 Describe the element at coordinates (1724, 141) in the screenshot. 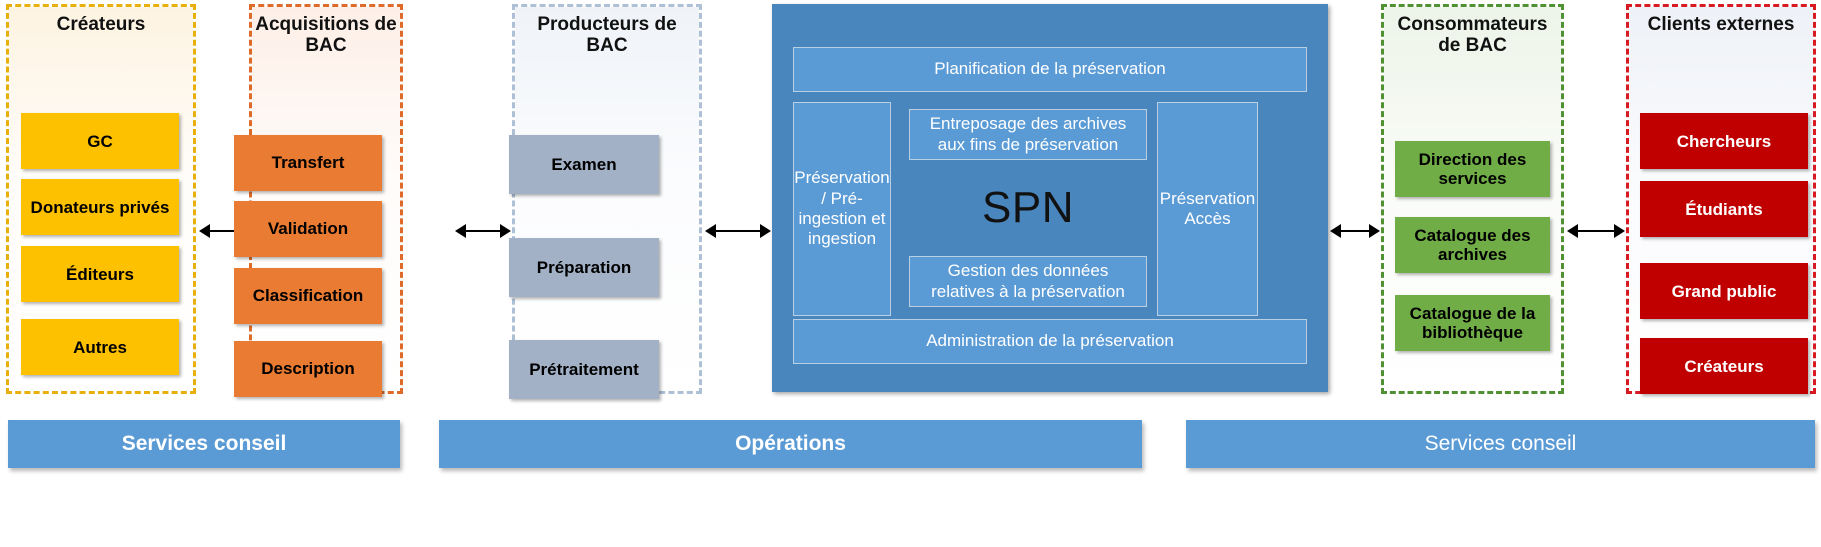

I see `chip-chercheurs: Chercheurs` at that location.